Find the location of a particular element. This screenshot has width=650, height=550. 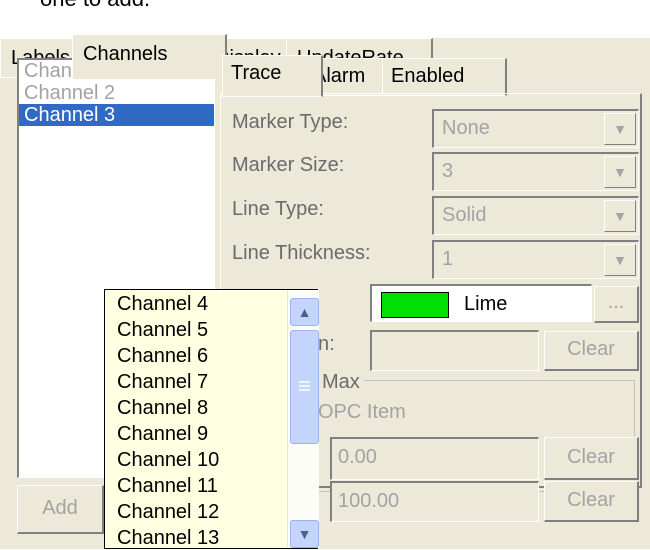

chevron-up-icon: ▲ is located at coordinates (304, 312).